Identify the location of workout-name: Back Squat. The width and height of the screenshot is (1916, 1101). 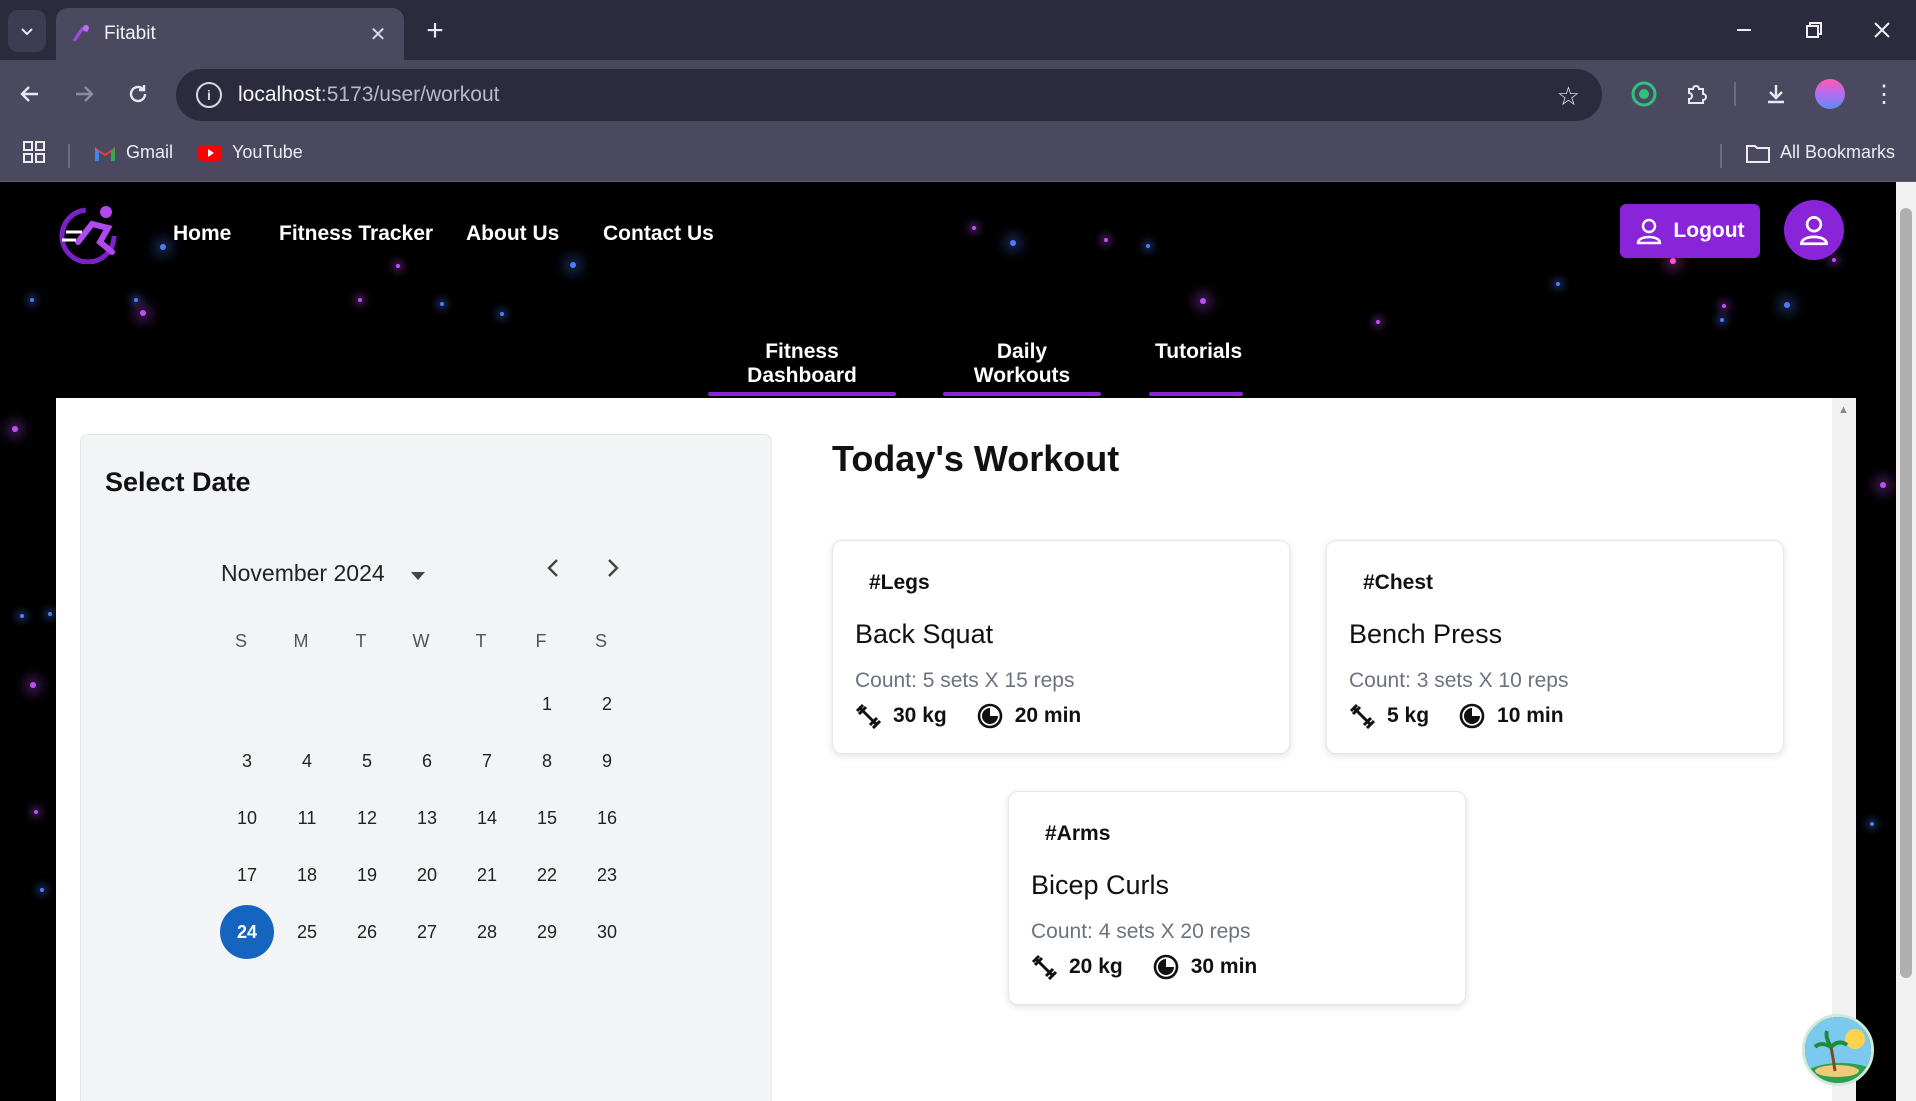
(924, 634).